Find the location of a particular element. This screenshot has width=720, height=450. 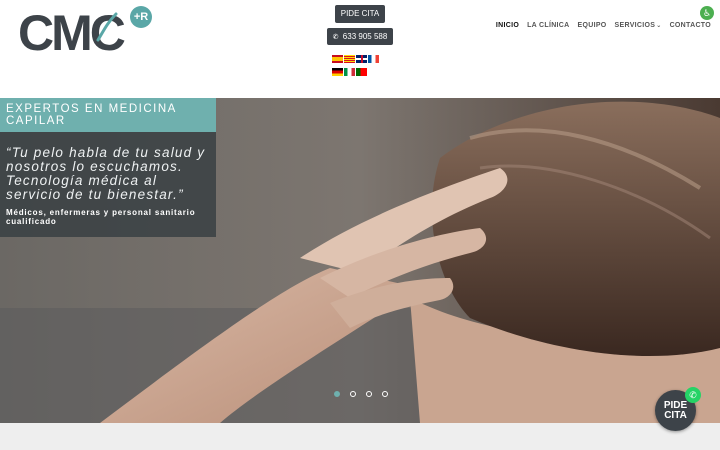

flag-de-icon is located at coordinates (337, 72).